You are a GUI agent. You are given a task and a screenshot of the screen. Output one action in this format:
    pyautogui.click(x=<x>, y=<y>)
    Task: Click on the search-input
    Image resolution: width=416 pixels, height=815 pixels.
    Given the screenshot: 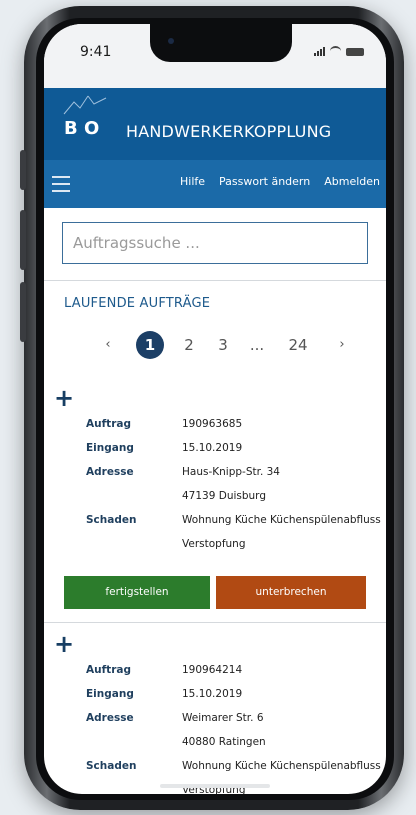 What is the action you would take?
    pyautogui.click(x=215, y=243)
    